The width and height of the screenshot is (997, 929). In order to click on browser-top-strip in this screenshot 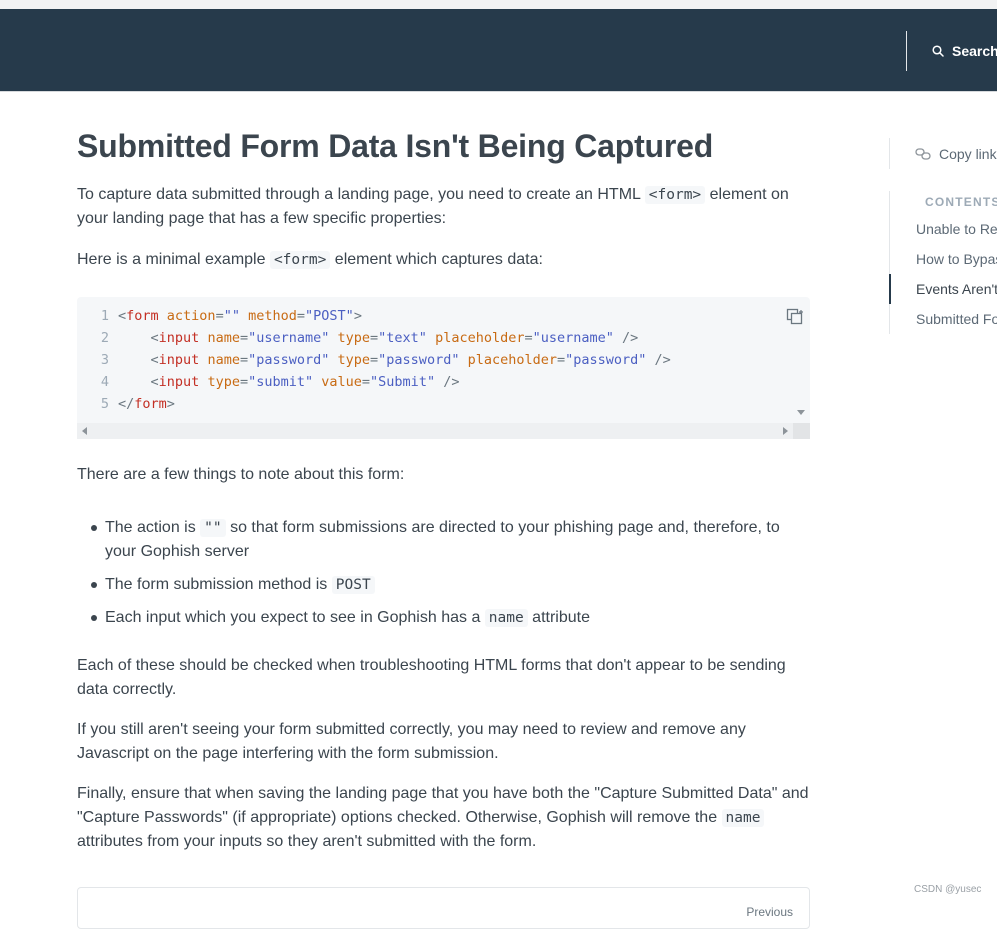, I will do `click(498, 4)`.